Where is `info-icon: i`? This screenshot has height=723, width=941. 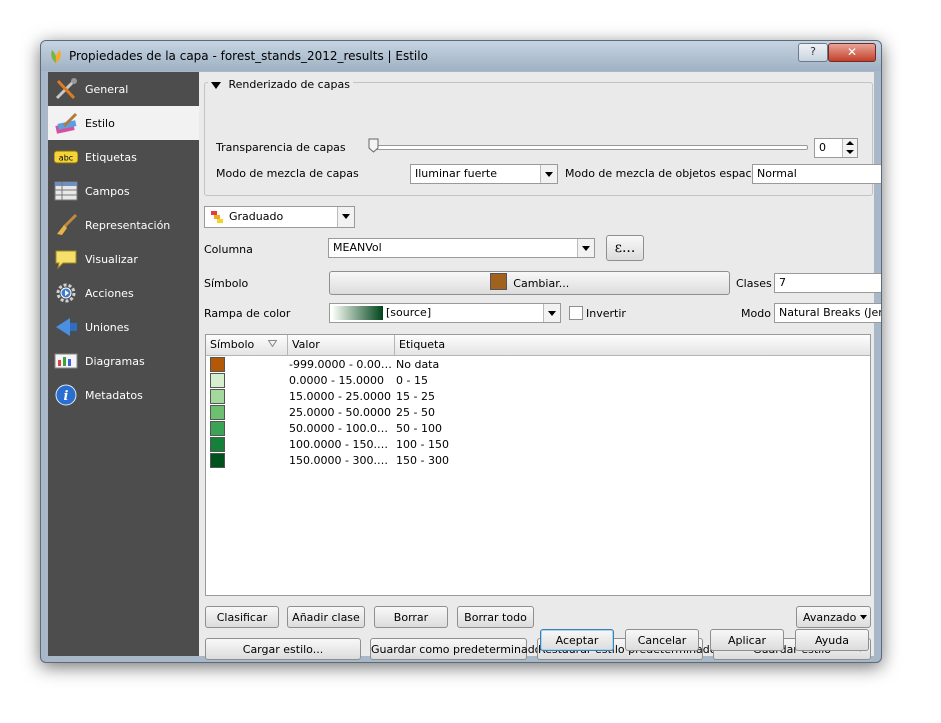
info-icon: i is located at coordinates (66, 395).